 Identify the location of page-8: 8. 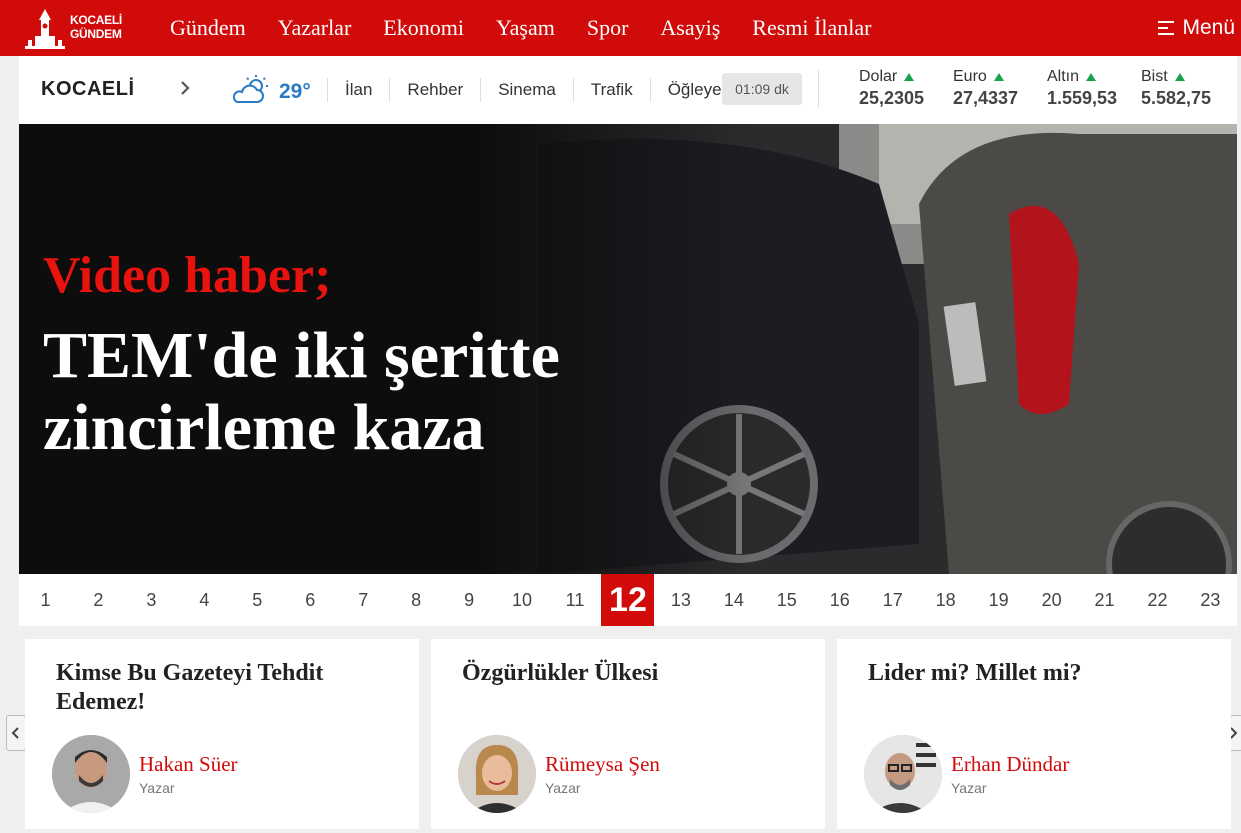
(416, 600).